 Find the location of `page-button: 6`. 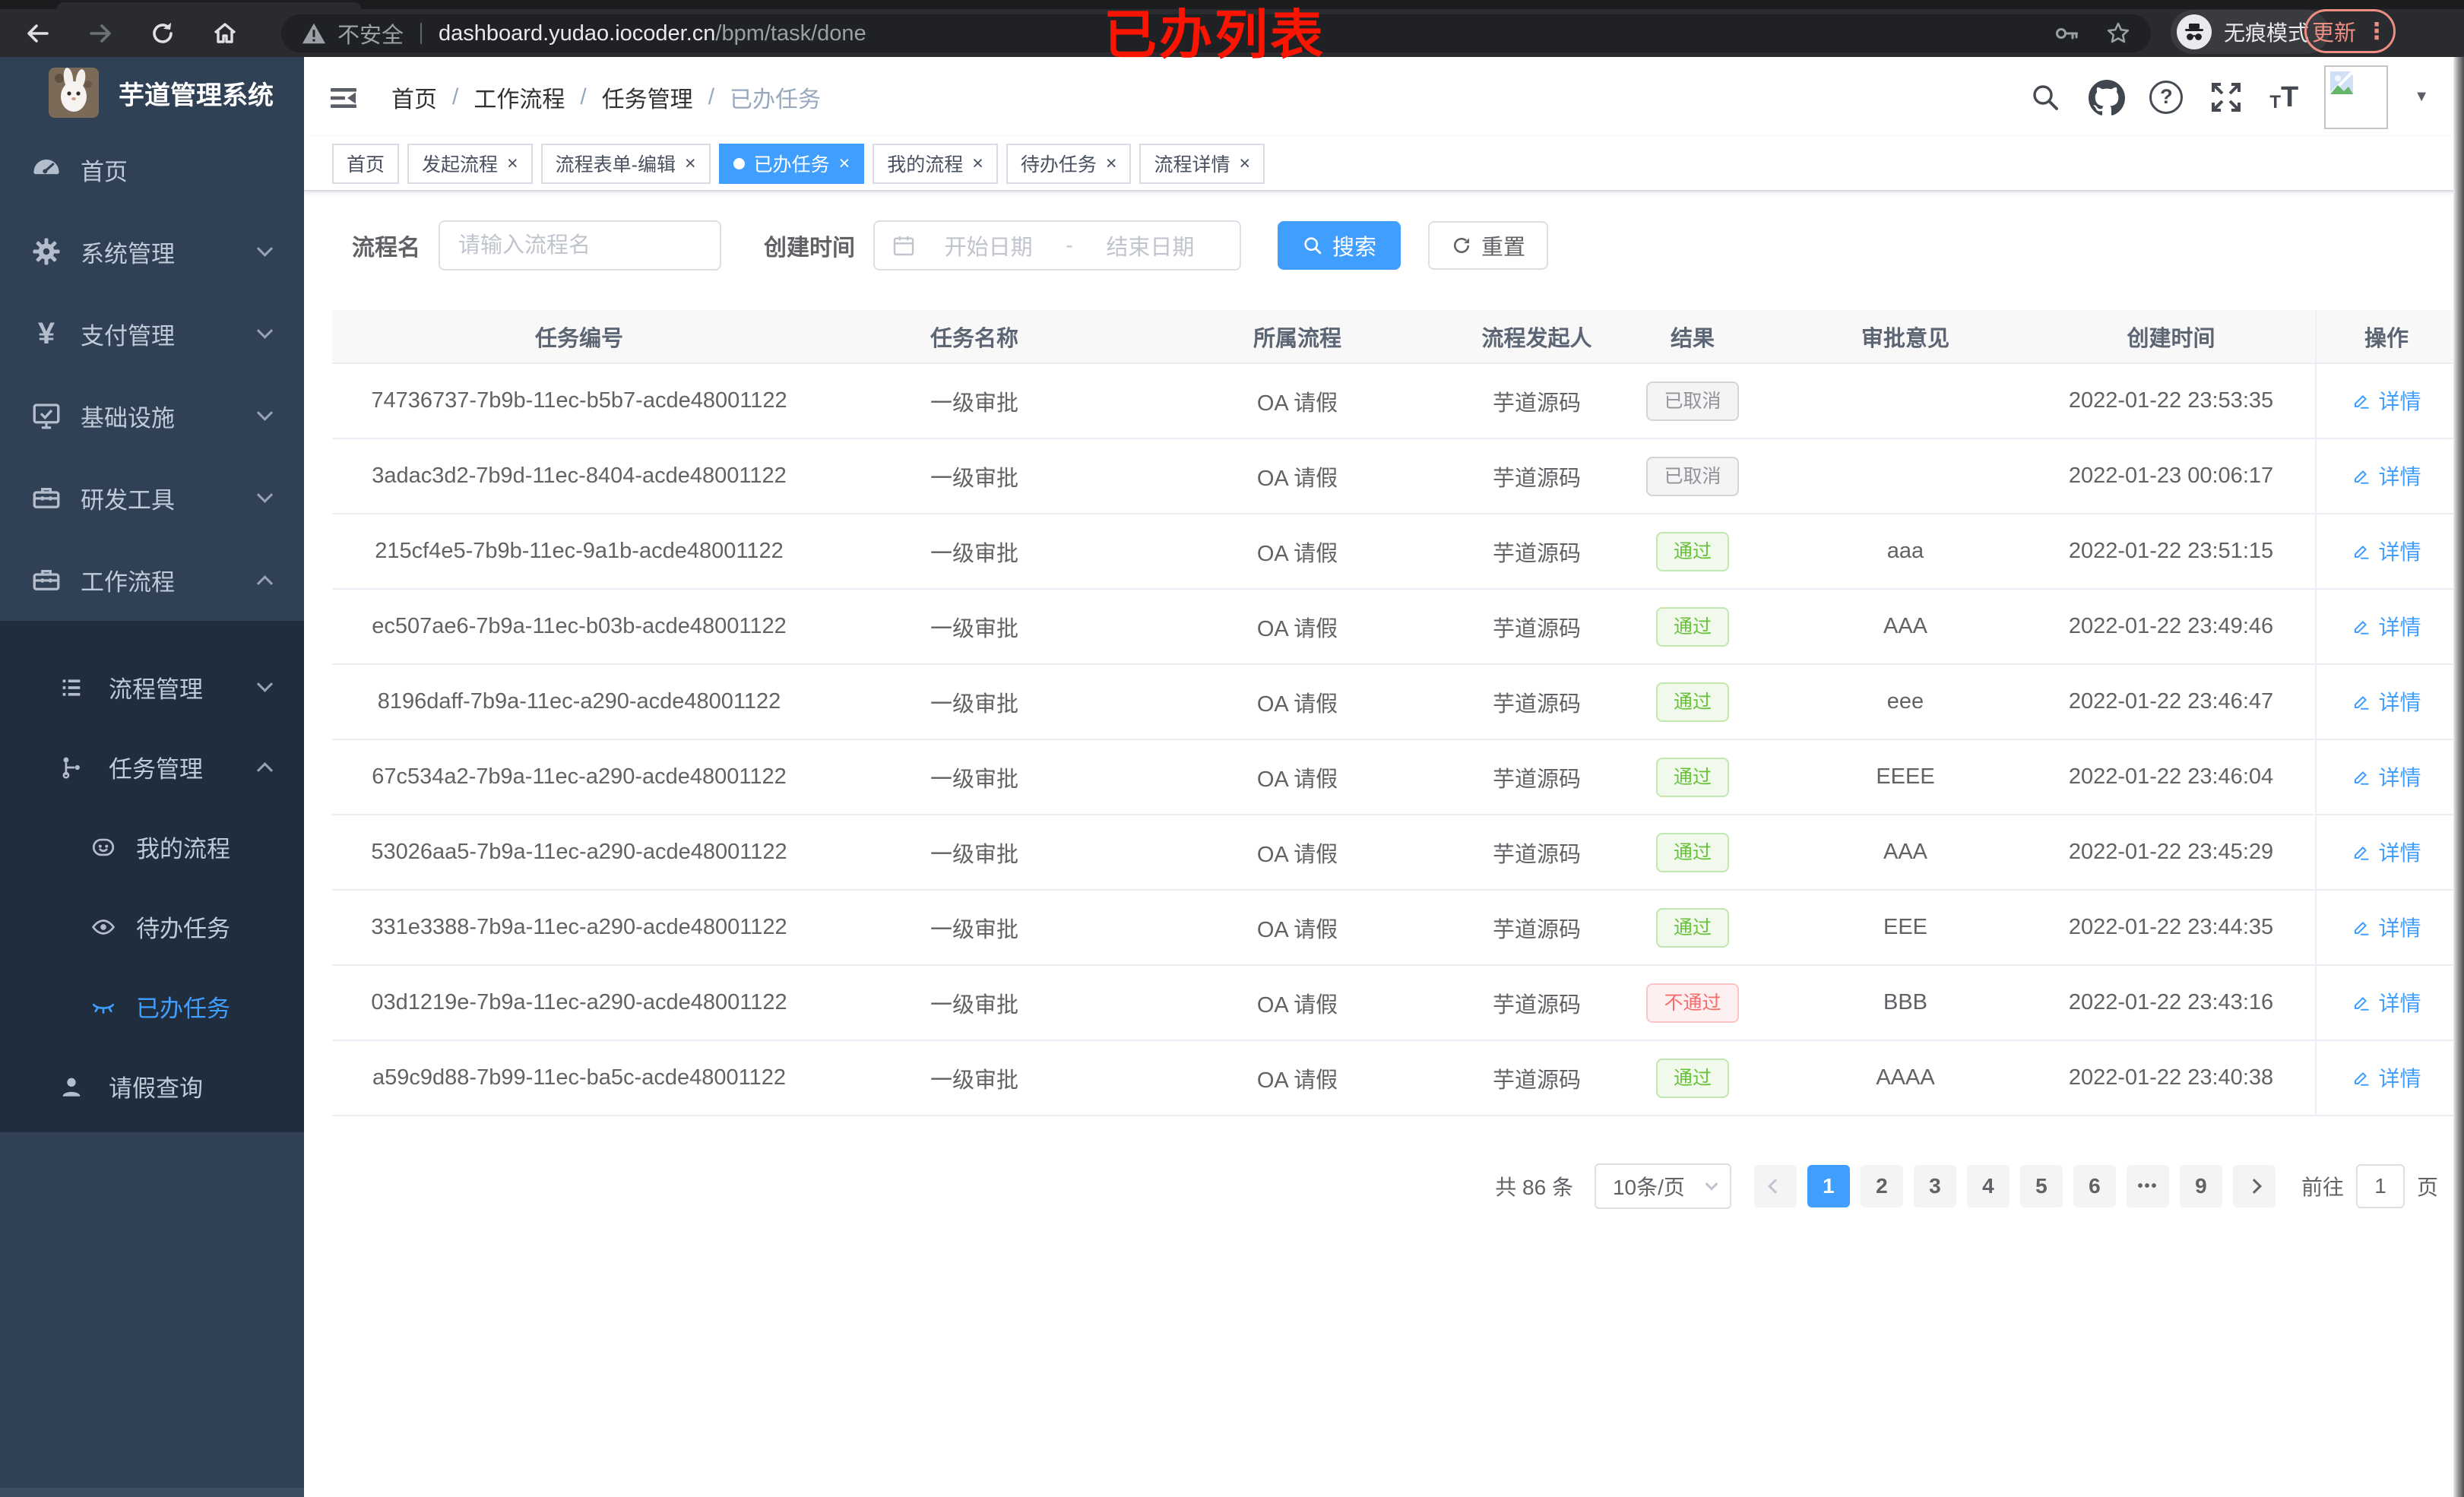

page-button: 6 is located at coordinates (2094, 1186).